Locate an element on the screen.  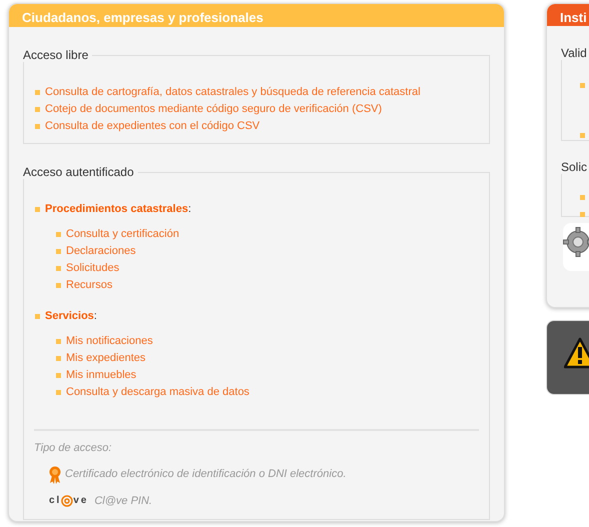
link: Recursos is located at coordinates (89, 285).